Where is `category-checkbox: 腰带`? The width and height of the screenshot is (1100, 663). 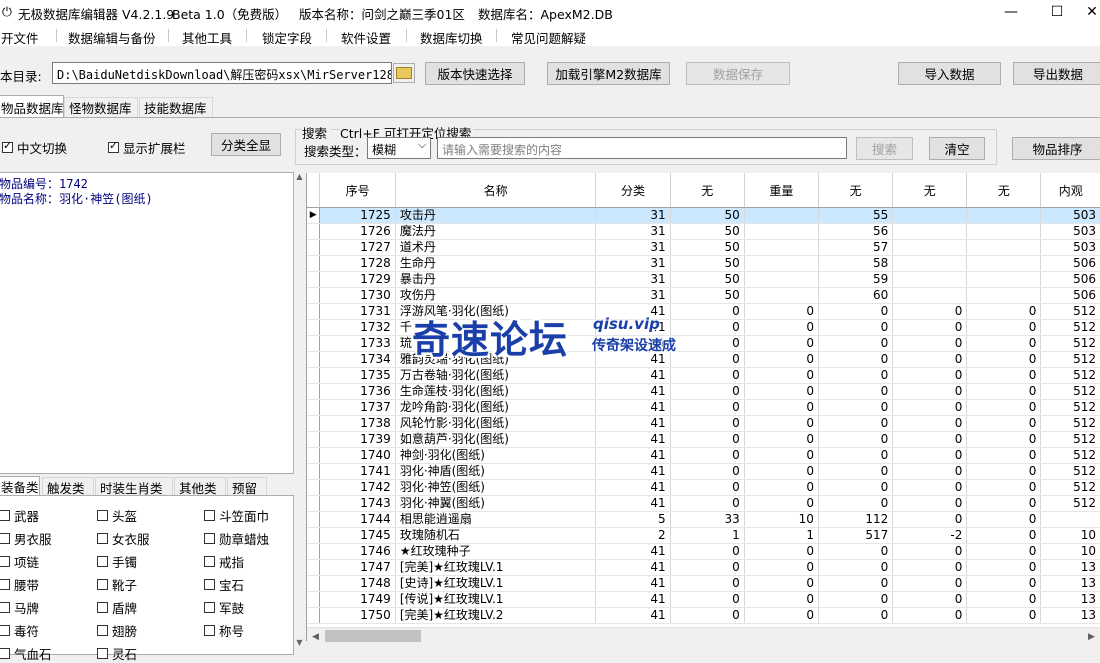 category-checkbox: 腰带 is located at coordinates (19, 584).